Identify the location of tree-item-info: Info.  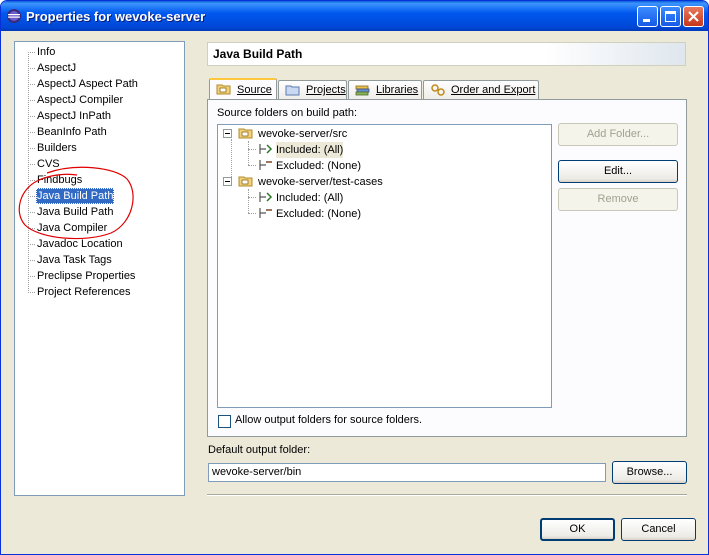
(46, 52).